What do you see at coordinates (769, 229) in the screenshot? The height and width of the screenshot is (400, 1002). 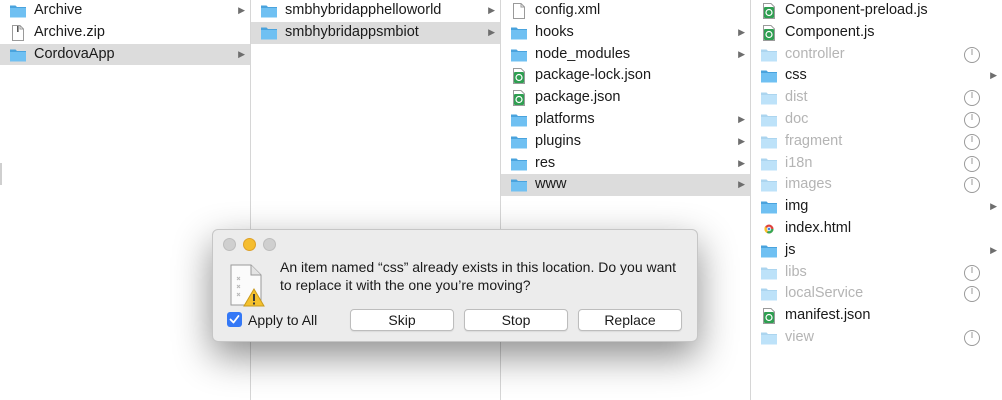 I see `html-file-icon` at bounding box center [769, 229].